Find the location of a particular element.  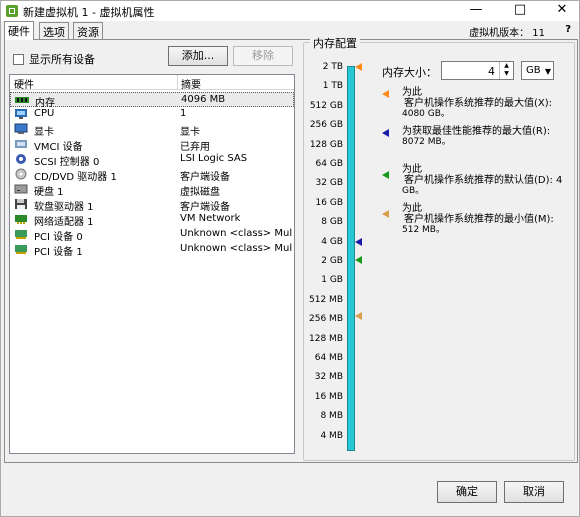

green-marker-icon is located at coordinates (385, 175).